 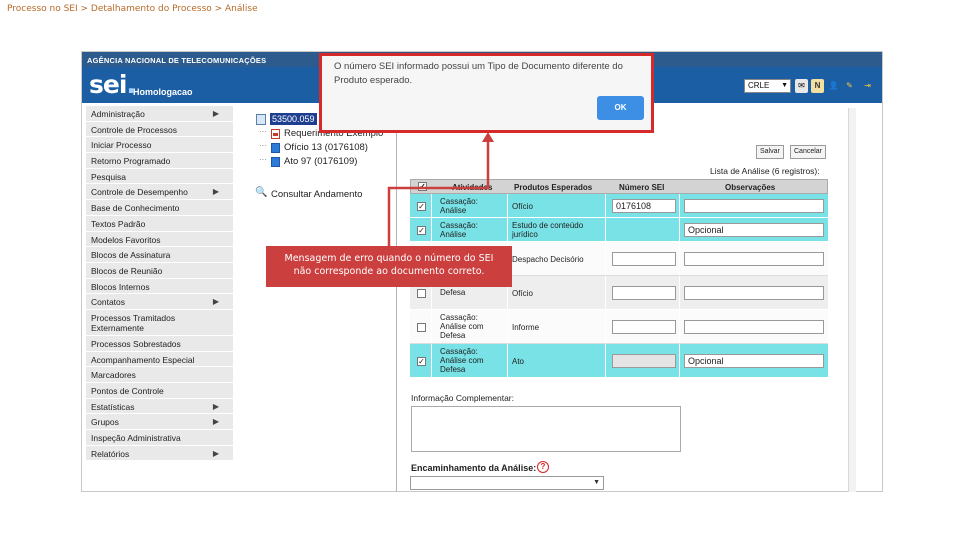 What do you see at coordinates (750, 187) in the screenshot?
I see `header-notes: Observações` at bounding box center [750, 187].